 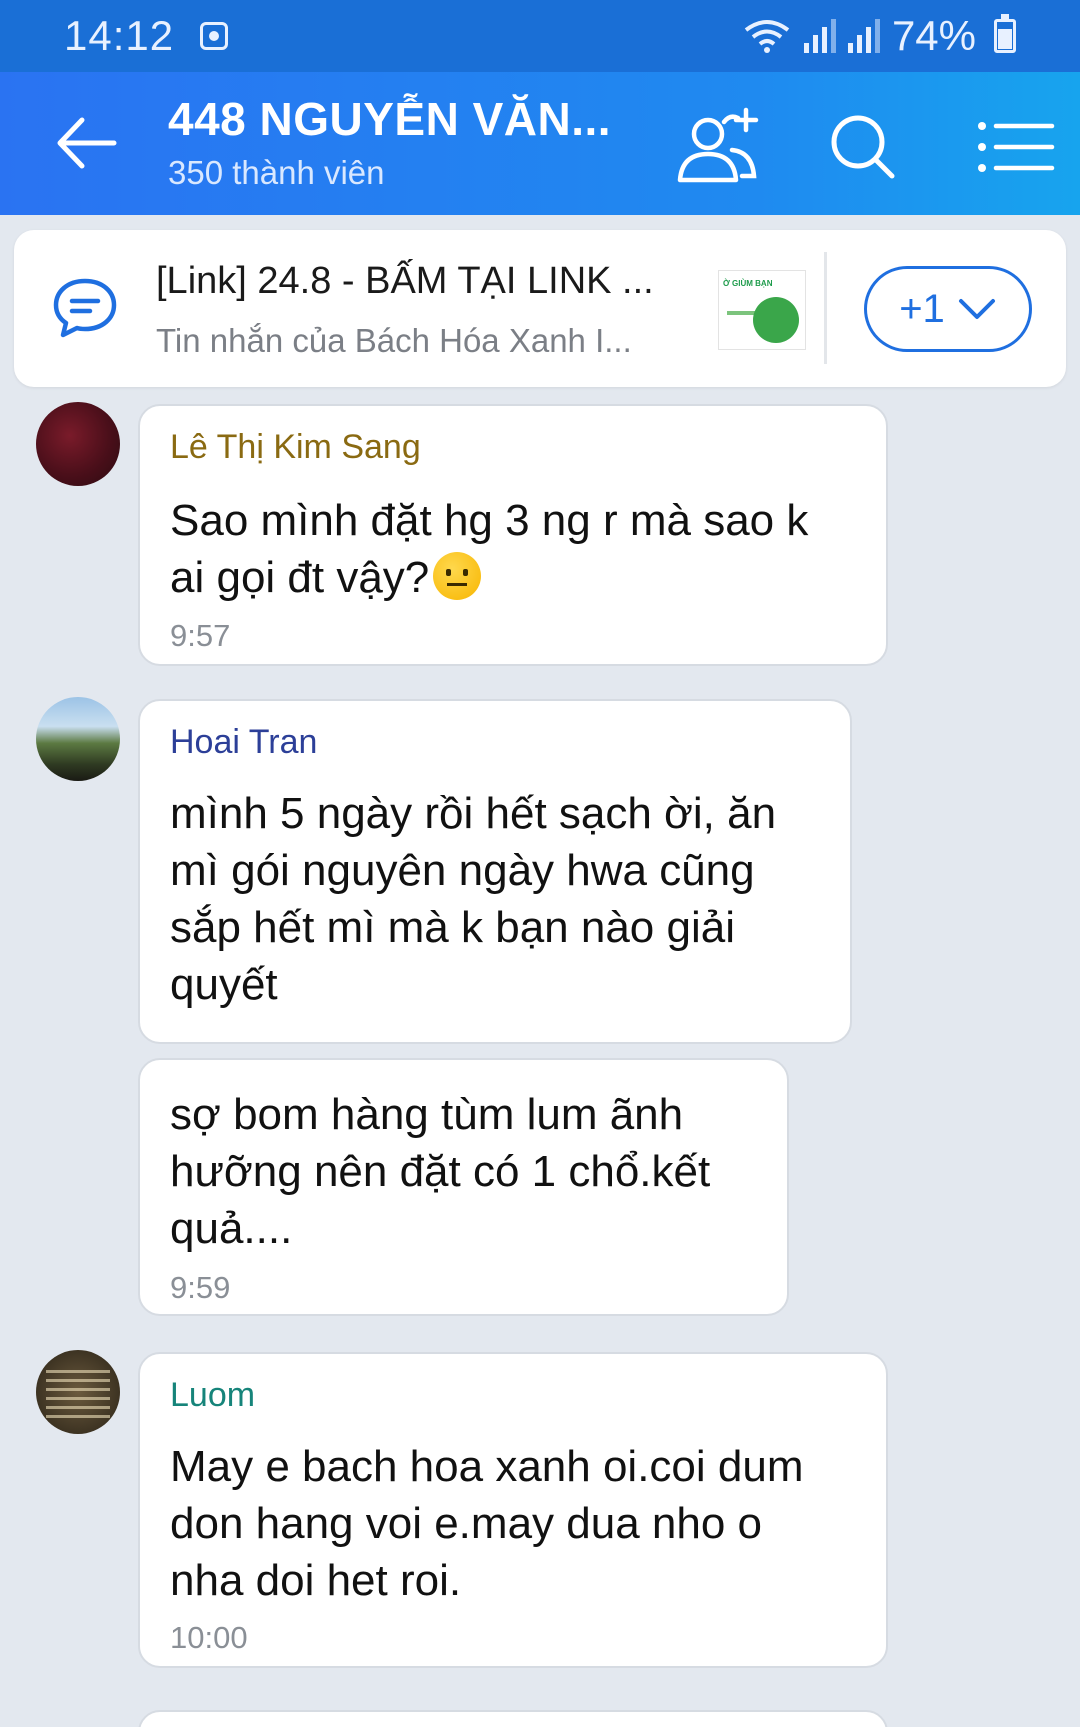 What do you see at coordinates (224, 984) in the screenshot?
I see `message-line: quyết` at bounding box center [224, 984].